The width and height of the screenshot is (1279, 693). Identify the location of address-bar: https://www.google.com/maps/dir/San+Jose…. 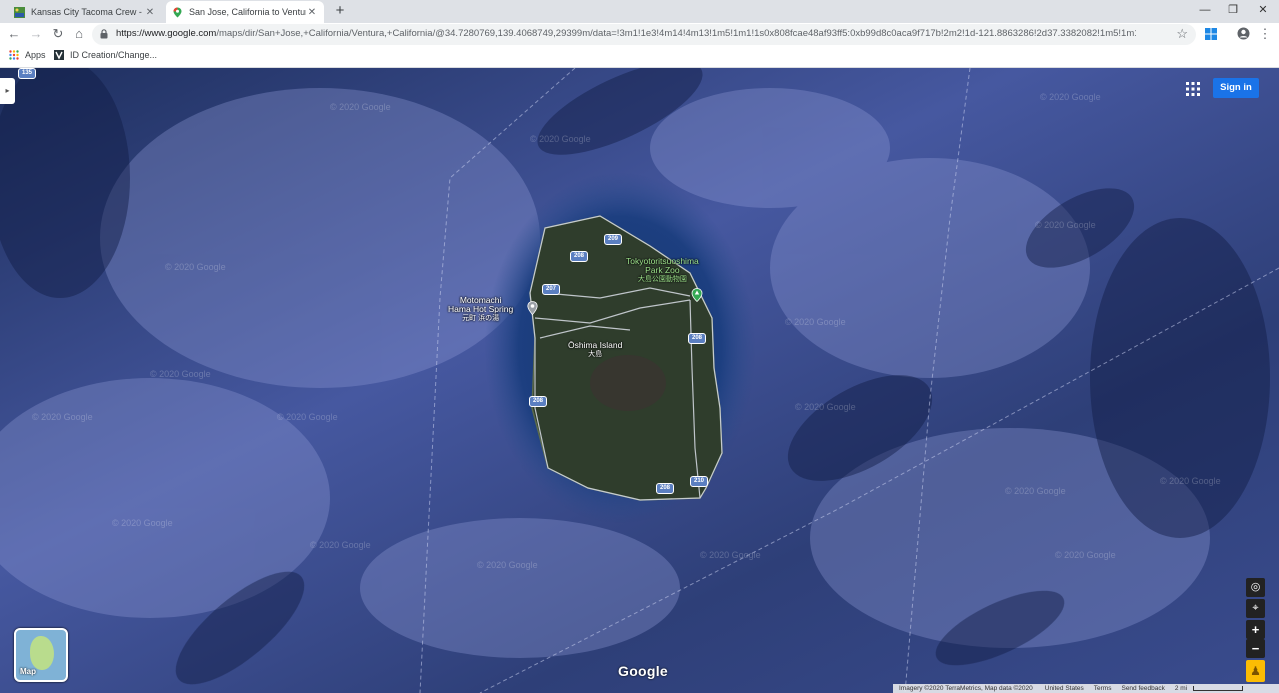
(644, 34).